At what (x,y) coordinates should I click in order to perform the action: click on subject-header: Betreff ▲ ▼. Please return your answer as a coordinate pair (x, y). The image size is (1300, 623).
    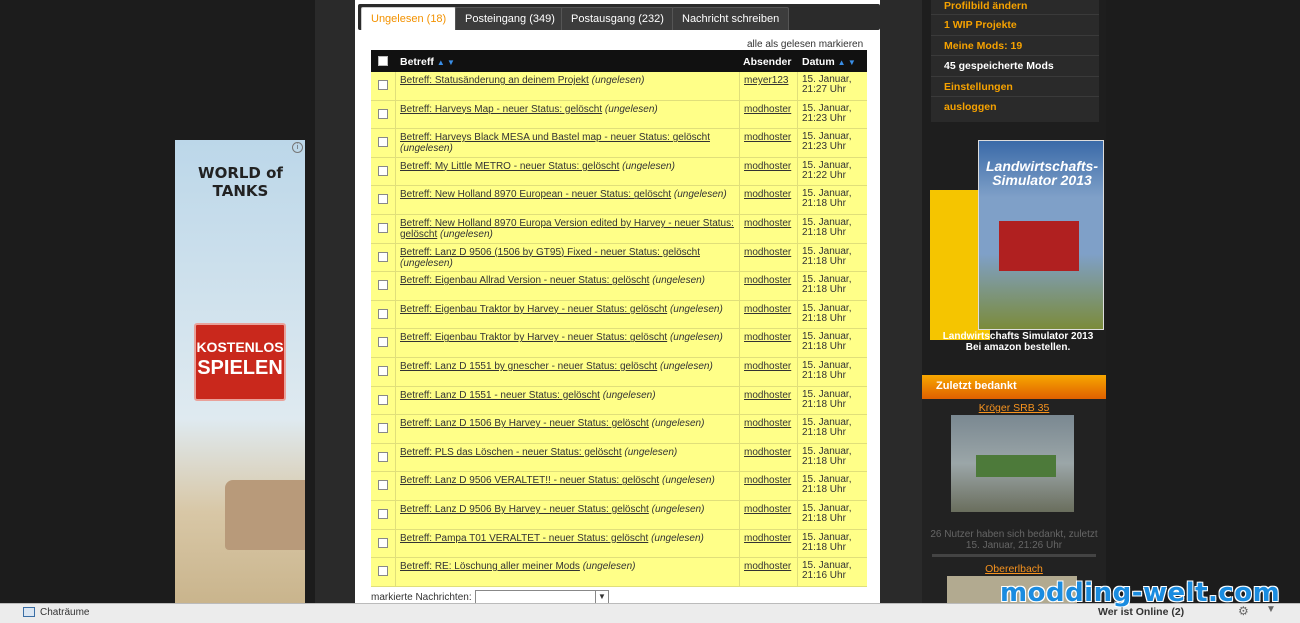
    Looking at the image, I should click on (427, 62).